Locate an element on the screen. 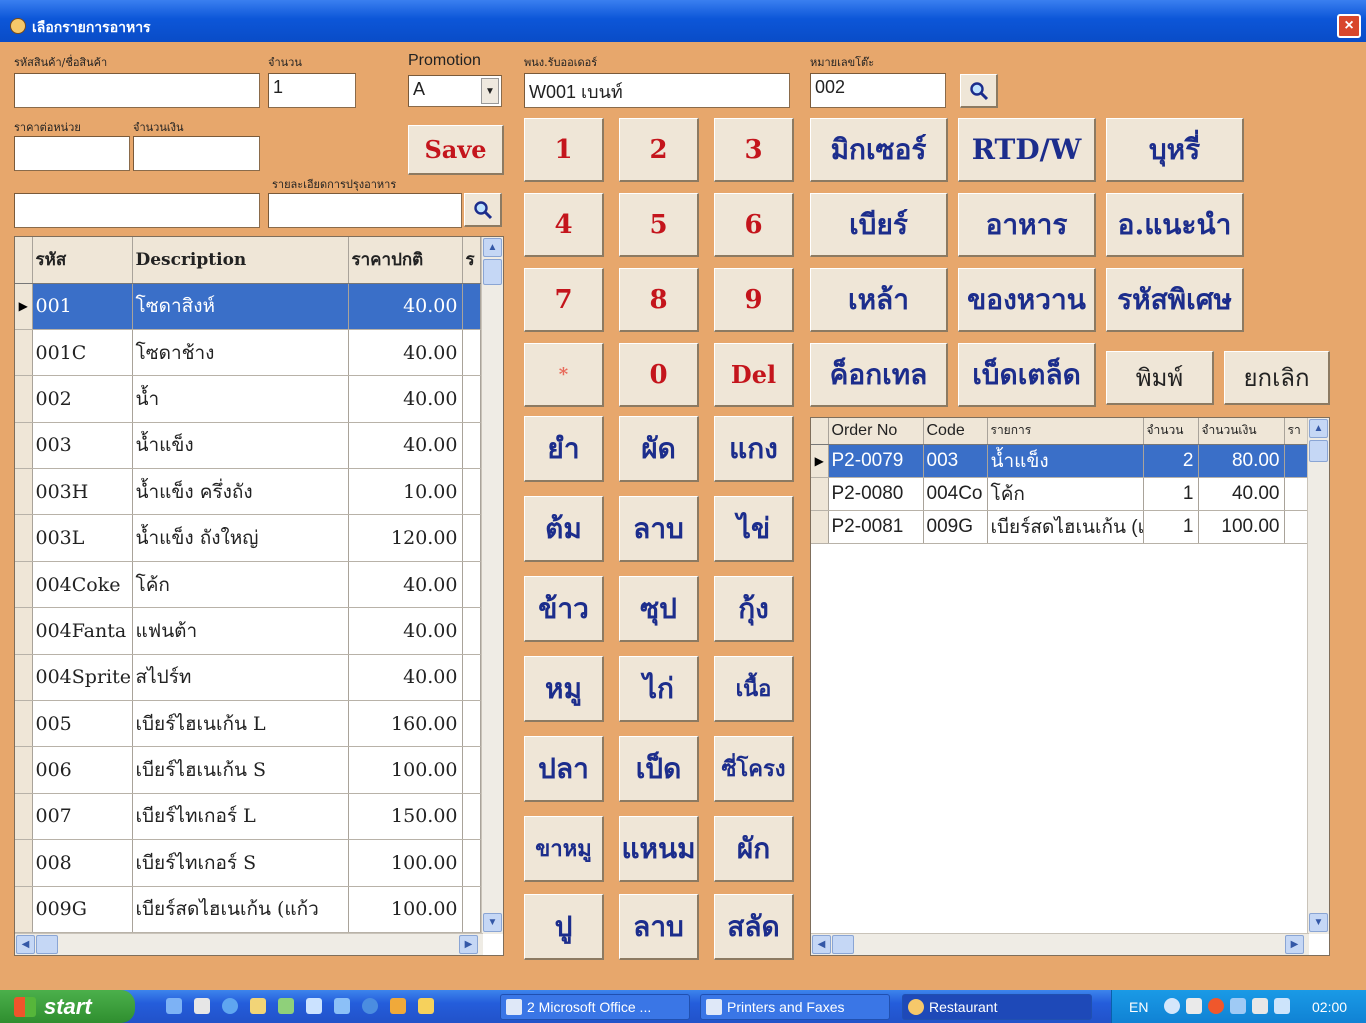  food-key-button: สลัด is located at coordinates (754, 927).